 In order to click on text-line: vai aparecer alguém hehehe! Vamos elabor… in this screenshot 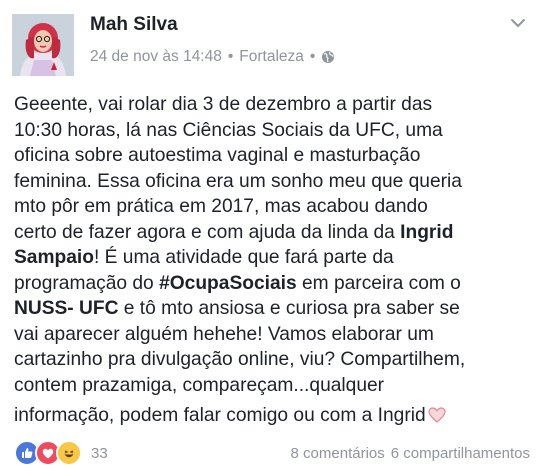, I will do `click(224, 334)`.